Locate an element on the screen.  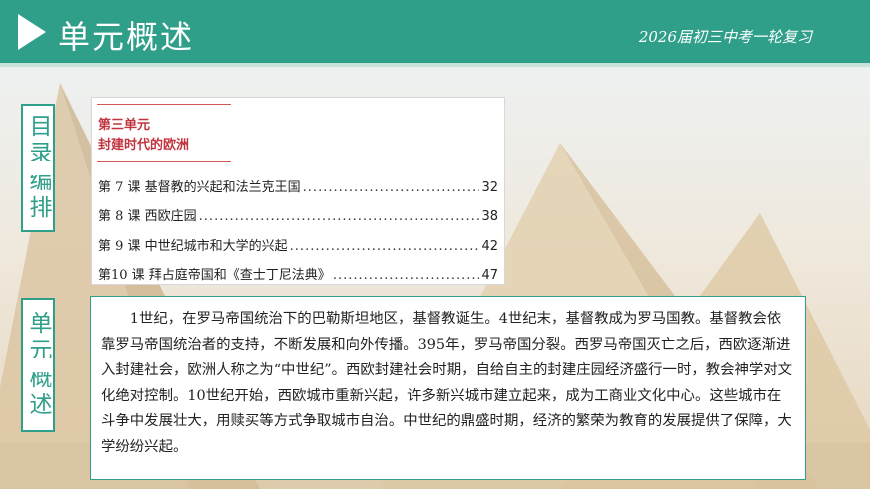
side-label-summary-text: 单元概述 is located at coordinates (38, 365).